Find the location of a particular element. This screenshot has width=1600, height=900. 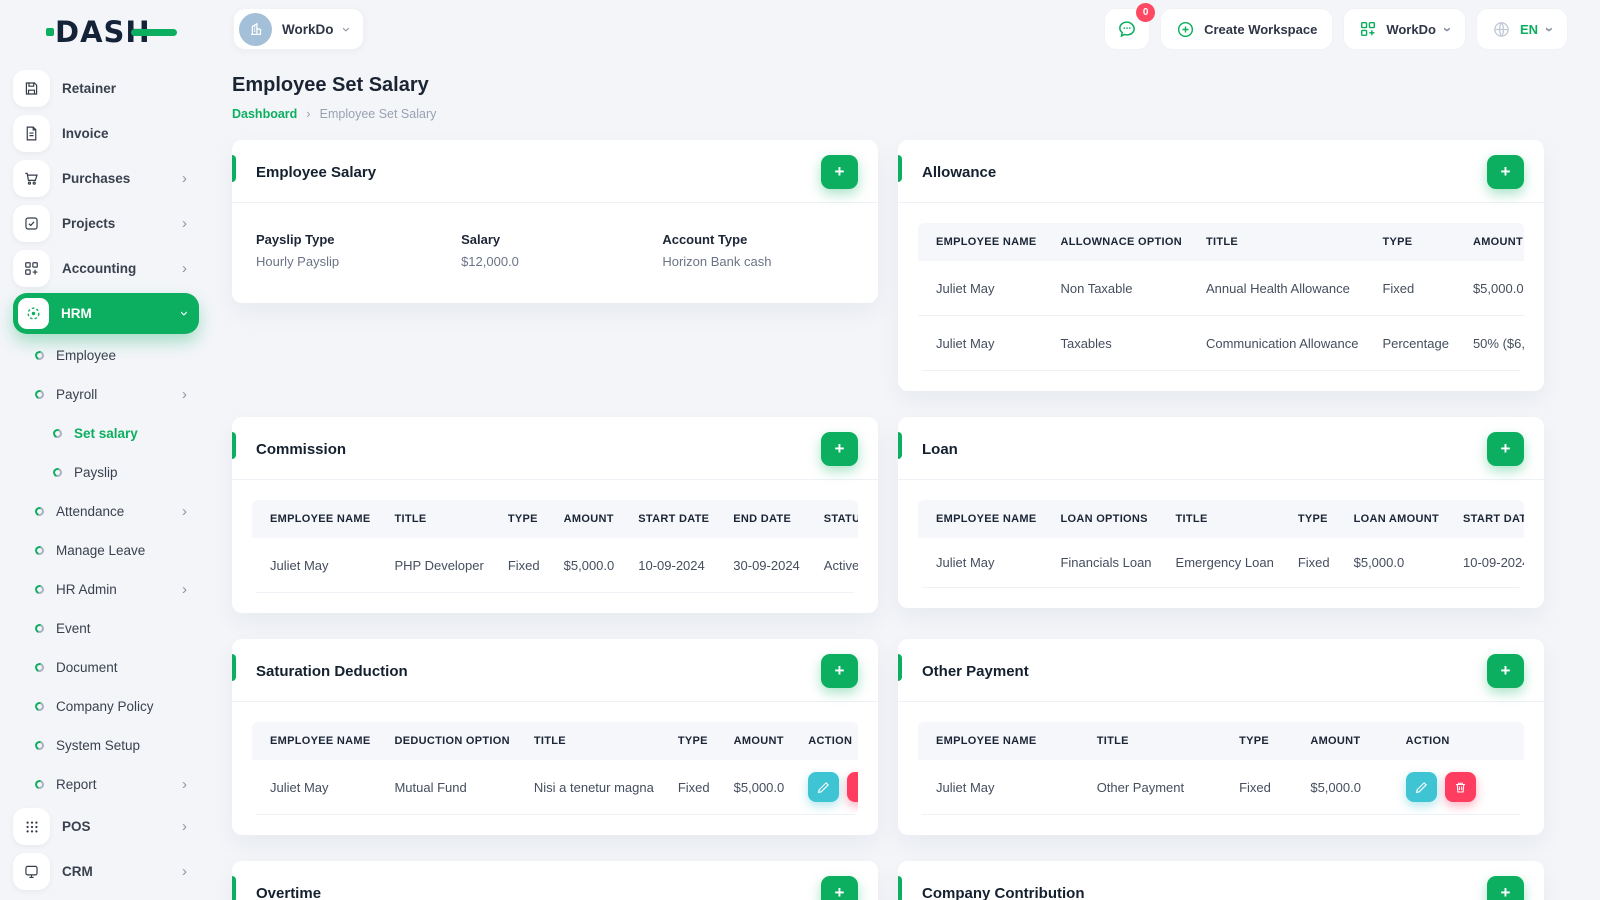

sidebar-item-hr-admin: HR Admin › is located at coordinates (106, 589).